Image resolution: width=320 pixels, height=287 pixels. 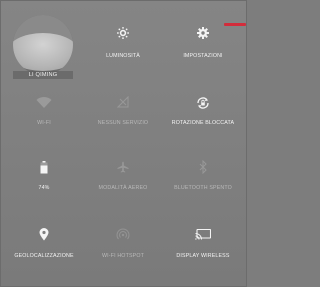 What do you see at coordinates (123, 33) in the screenshot?
I see `brightness-icon` at bounding box center [123, 33].